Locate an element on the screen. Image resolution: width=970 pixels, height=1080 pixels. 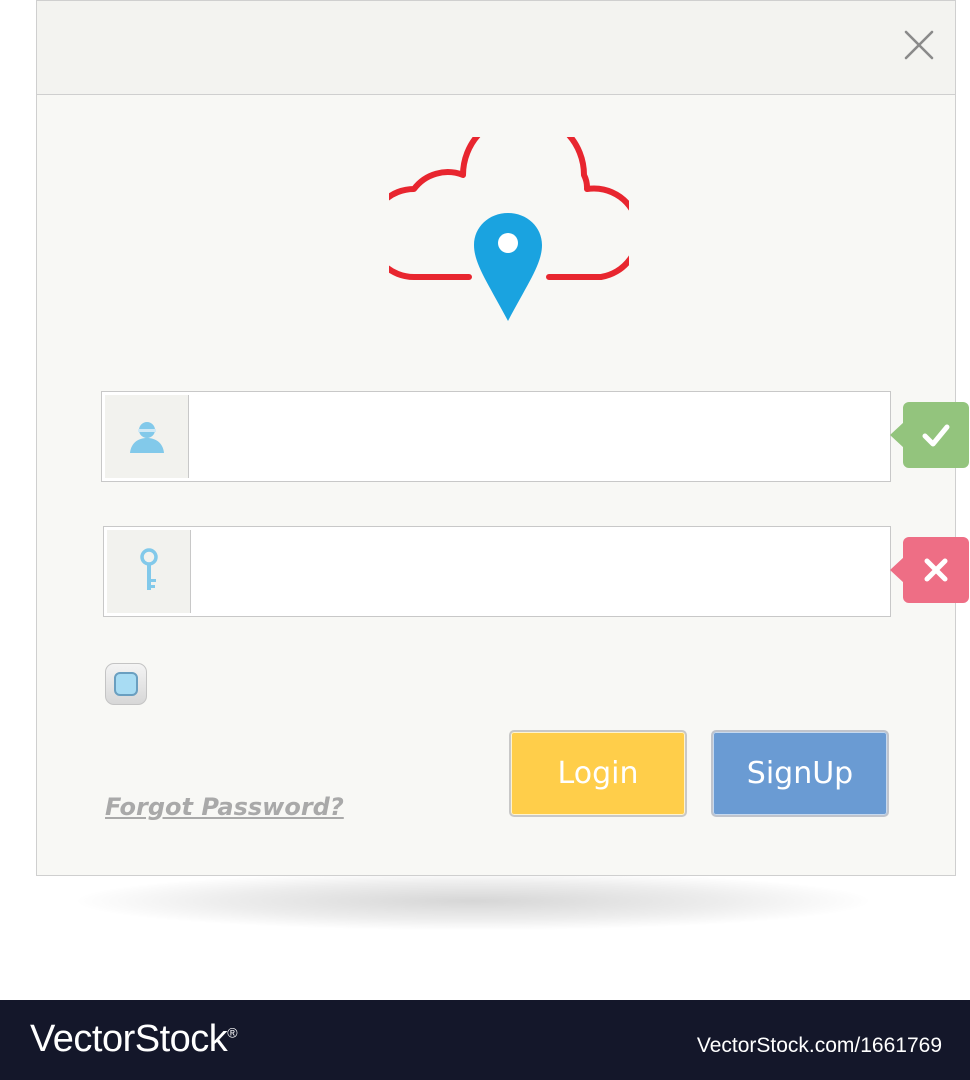
checkbox-check-indicator is located at coordinates (126, 684).